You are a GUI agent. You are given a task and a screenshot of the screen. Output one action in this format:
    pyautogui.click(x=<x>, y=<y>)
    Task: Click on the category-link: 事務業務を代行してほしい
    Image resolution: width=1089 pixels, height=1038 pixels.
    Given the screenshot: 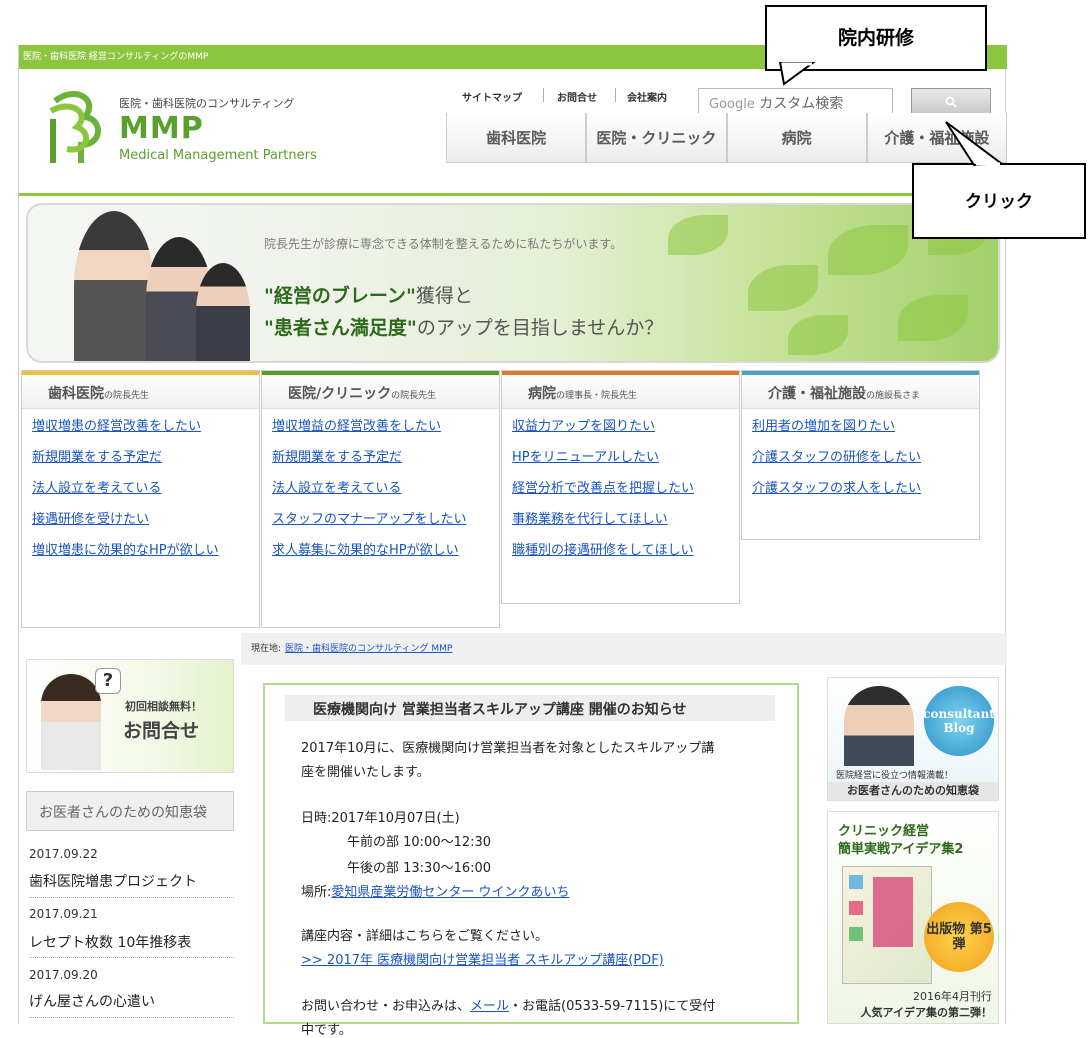 What is the action you would take?
    pyautogui.click(x=620, y=520)
    